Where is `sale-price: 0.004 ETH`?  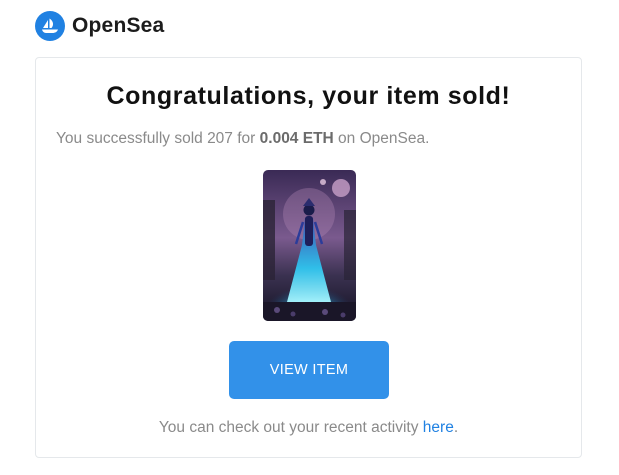
sale-price: 0.004 ETH is located at coordinates (296, 138).